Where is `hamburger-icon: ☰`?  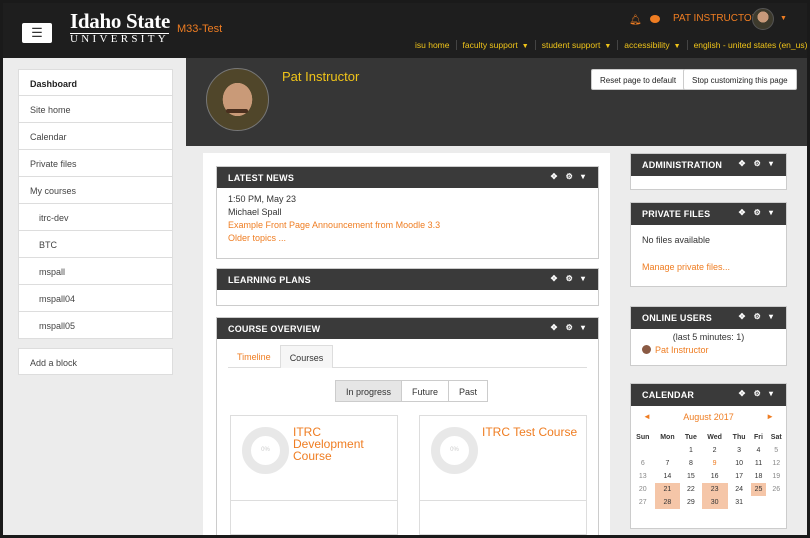 hamburger-icon: ☰ is located at coordinates (37, 33).